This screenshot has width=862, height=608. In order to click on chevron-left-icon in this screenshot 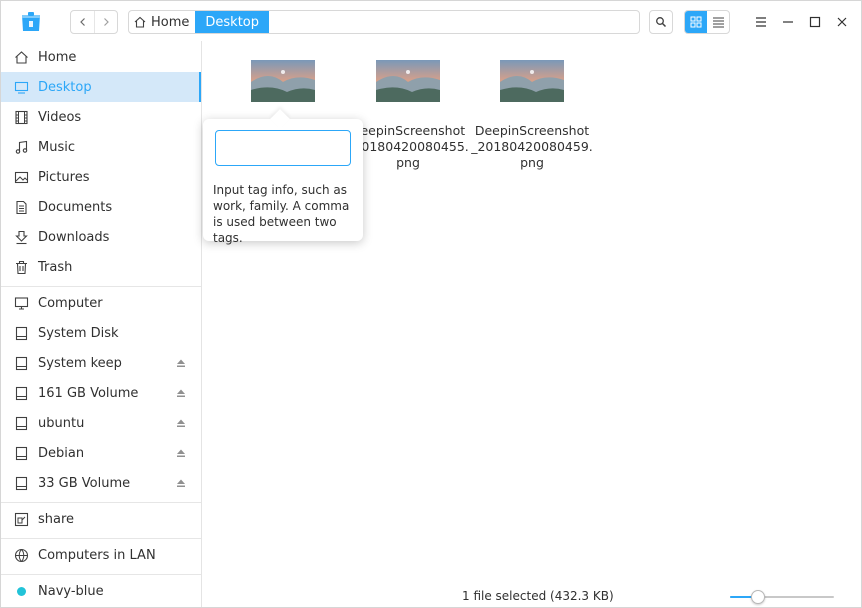, I will do `click(82, 22)`.